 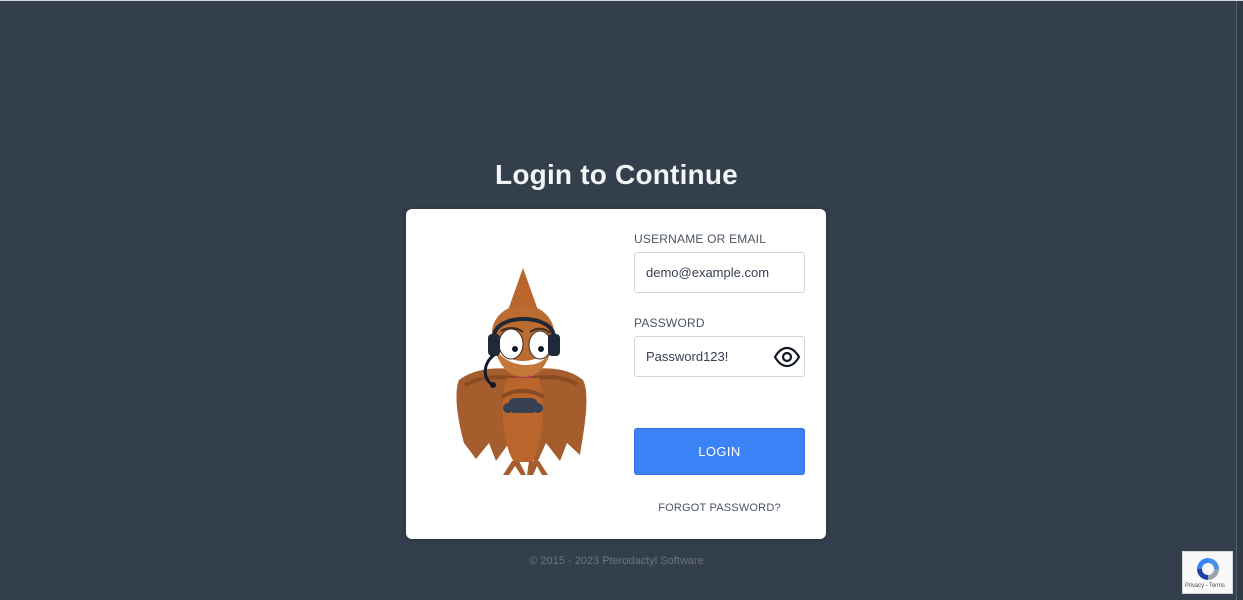 I want to click on password-field: Password123!, so click(x=719, y=356).